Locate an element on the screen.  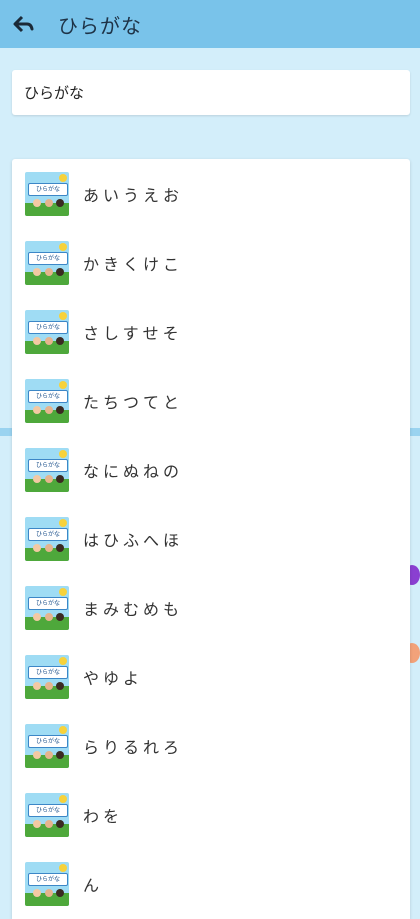
list-item-label: はひふへほ is located at coordinates (133, 540).